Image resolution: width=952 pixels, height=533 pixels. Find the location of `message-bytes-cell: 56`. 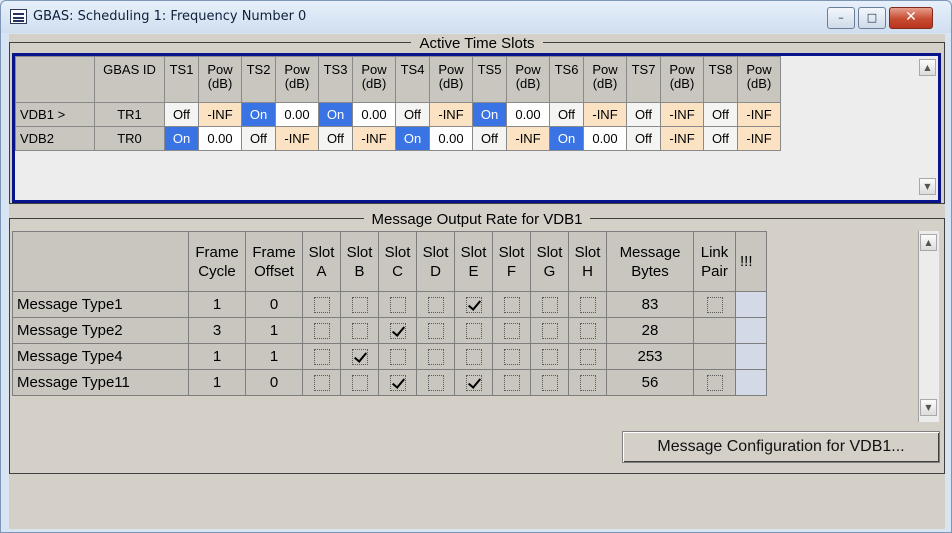

message-bytes-cell: 56 is located at coordinates (650, 382).